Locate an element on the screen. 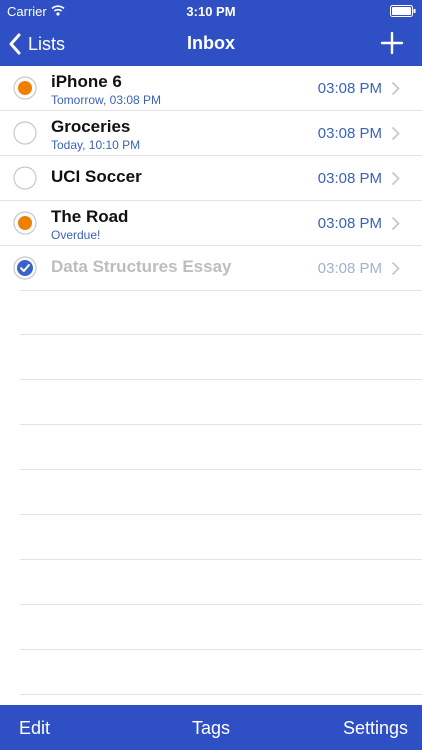 This screenshot has width=422, height=750. status-bar: Carrier 3:10 PM is located at coordinates (211, 11).